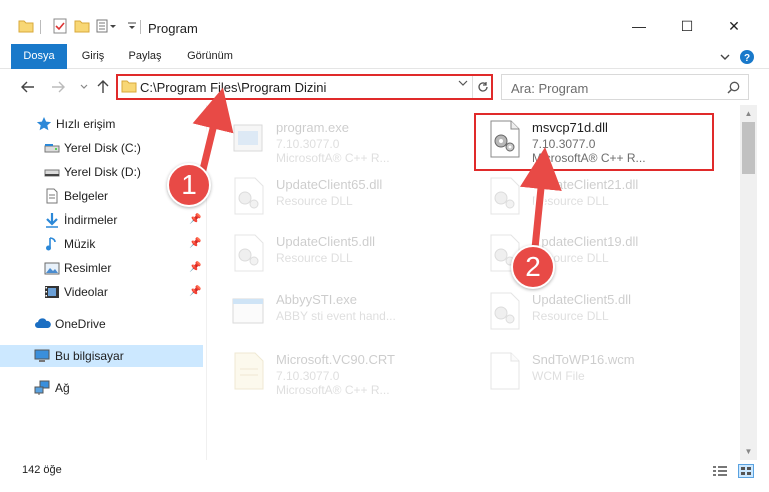  I want to click on tab-paylas: Paylaş, so click(145, 56).